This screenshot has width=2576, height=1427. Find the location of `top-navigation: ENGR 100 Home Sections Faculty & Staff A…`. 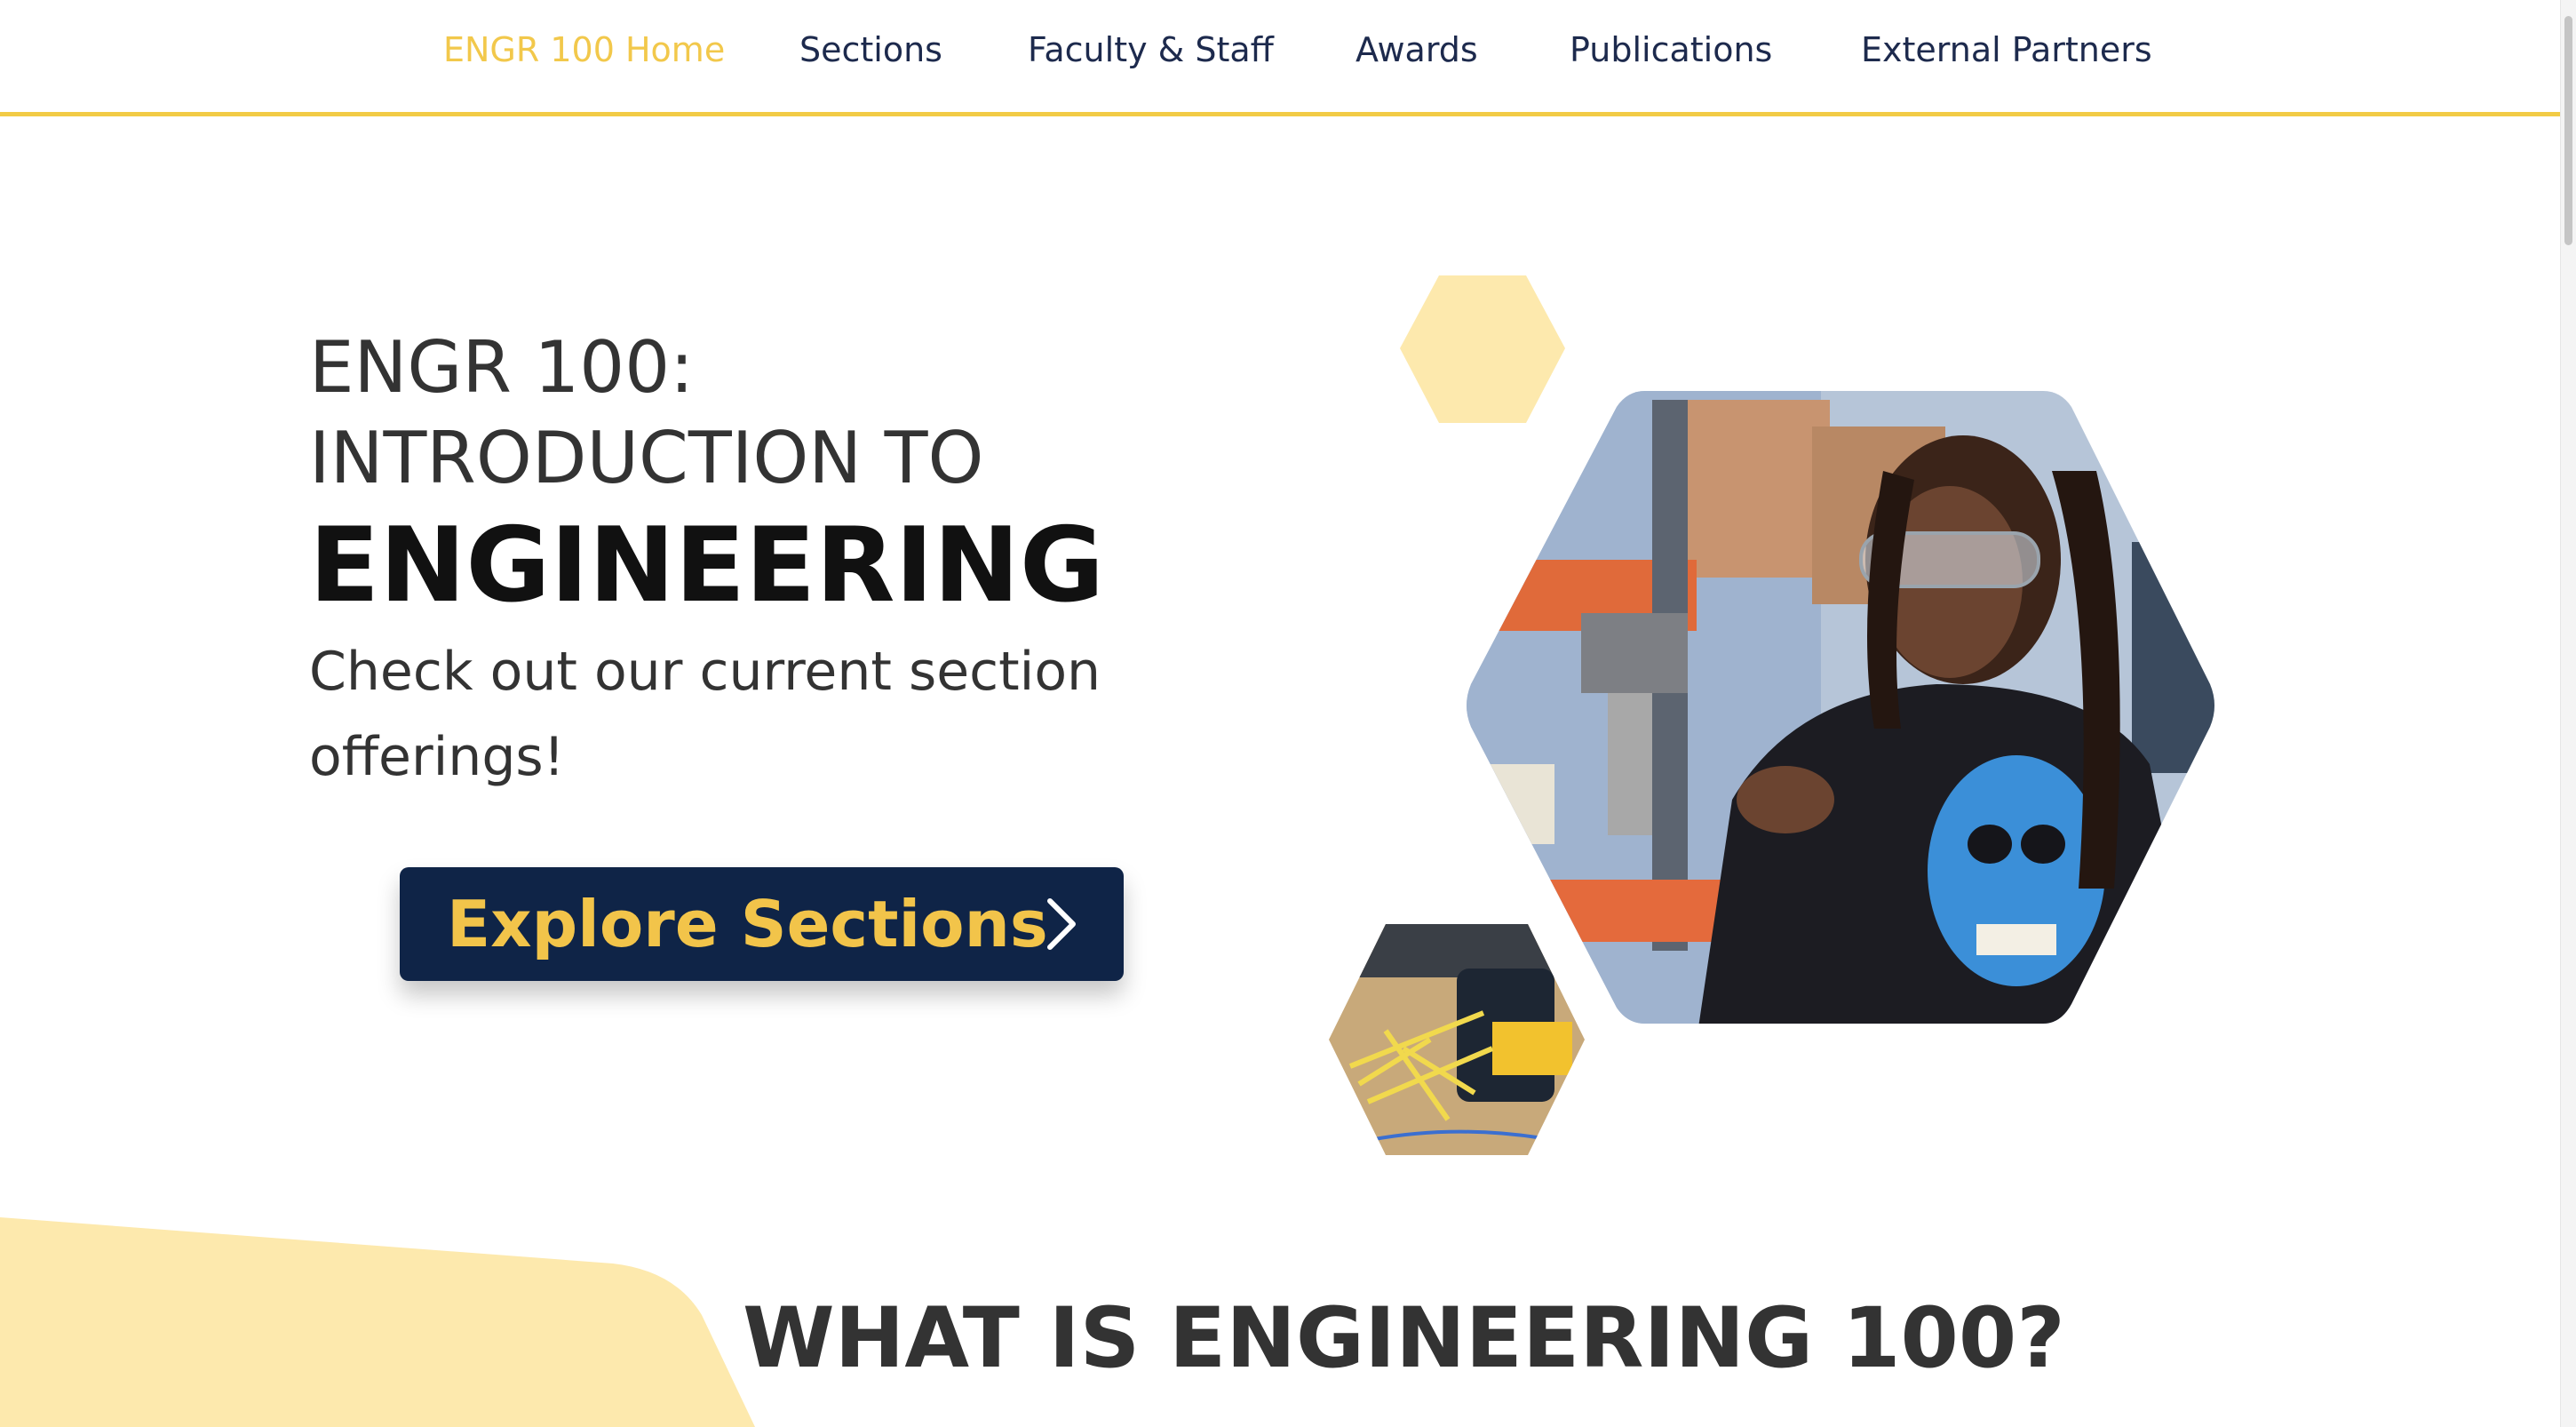

top-navigation: ENGR 100 Home Sections Faculty & Staff A… is located at coordinates (1280, 58).